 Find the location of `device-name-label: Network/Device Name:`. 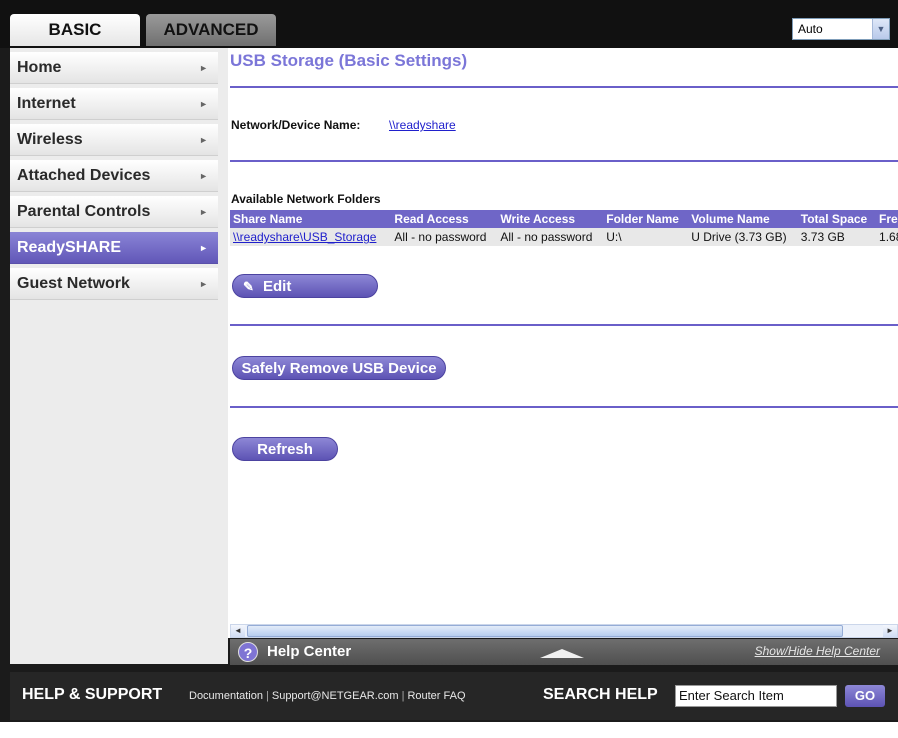

device-name-label: Network/Device Name: is located at coordinates (296, 125).